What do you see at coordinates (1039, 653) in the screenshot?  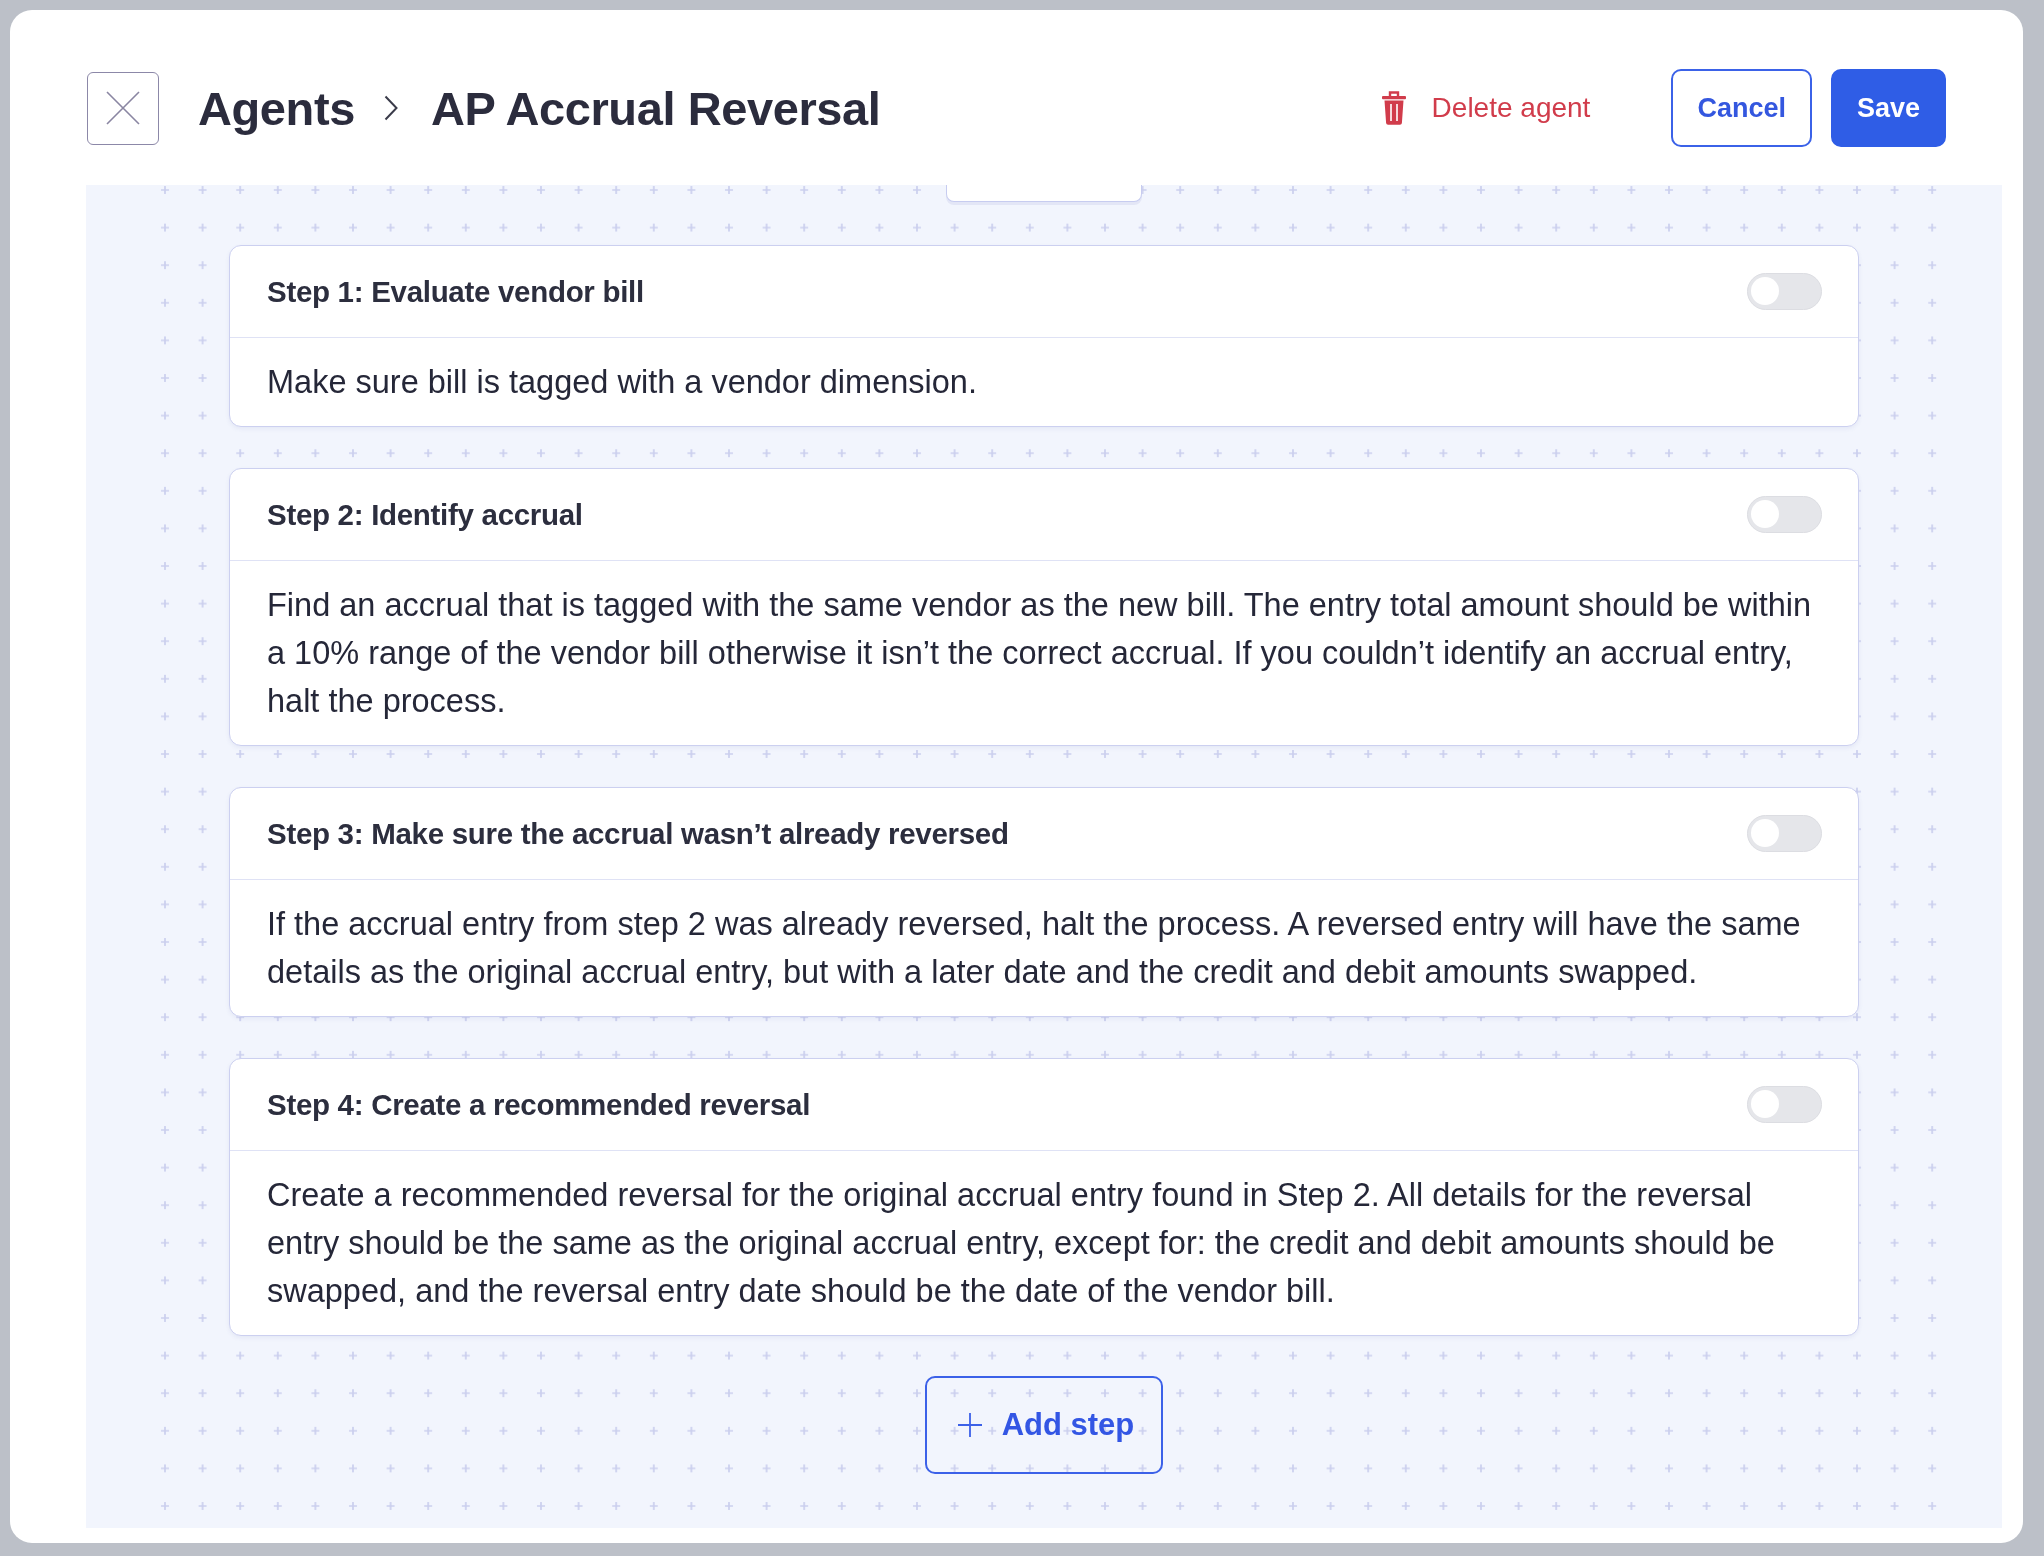 I see `step-description: Find an accrual that is tagged with the same vendor as the new bill. The entry total amount should be within a 10% range of the vendor bill otherwise it isn’t the correct accrual. If you couldn’t identify an accrual entry, halt the process.` at bounding box center [1039, 653].